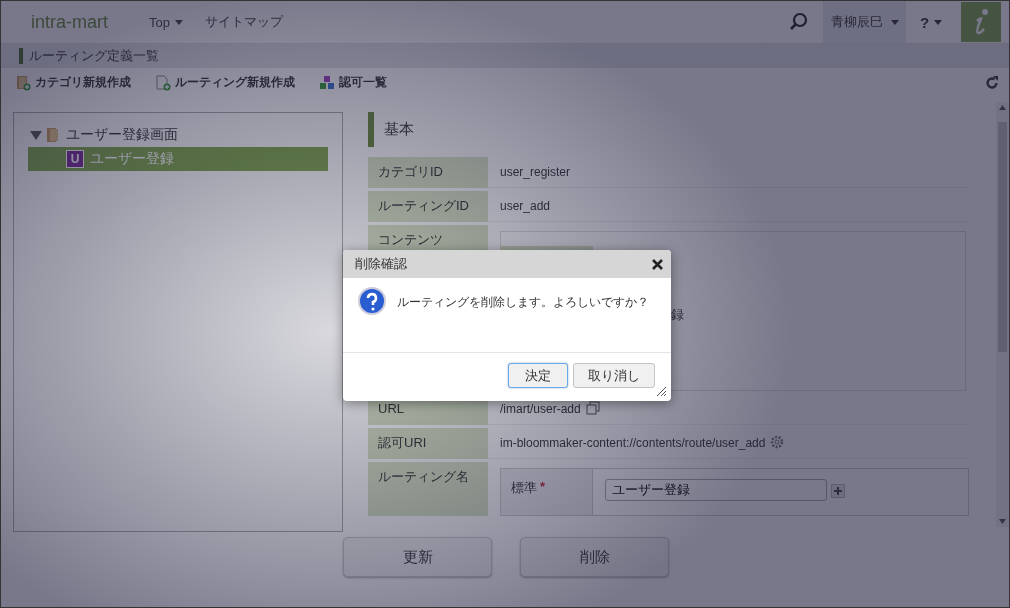 Image resolution: width=1010 pixels, height=608 pixels. I want to click on badge-icon: U, so click(75, 159).